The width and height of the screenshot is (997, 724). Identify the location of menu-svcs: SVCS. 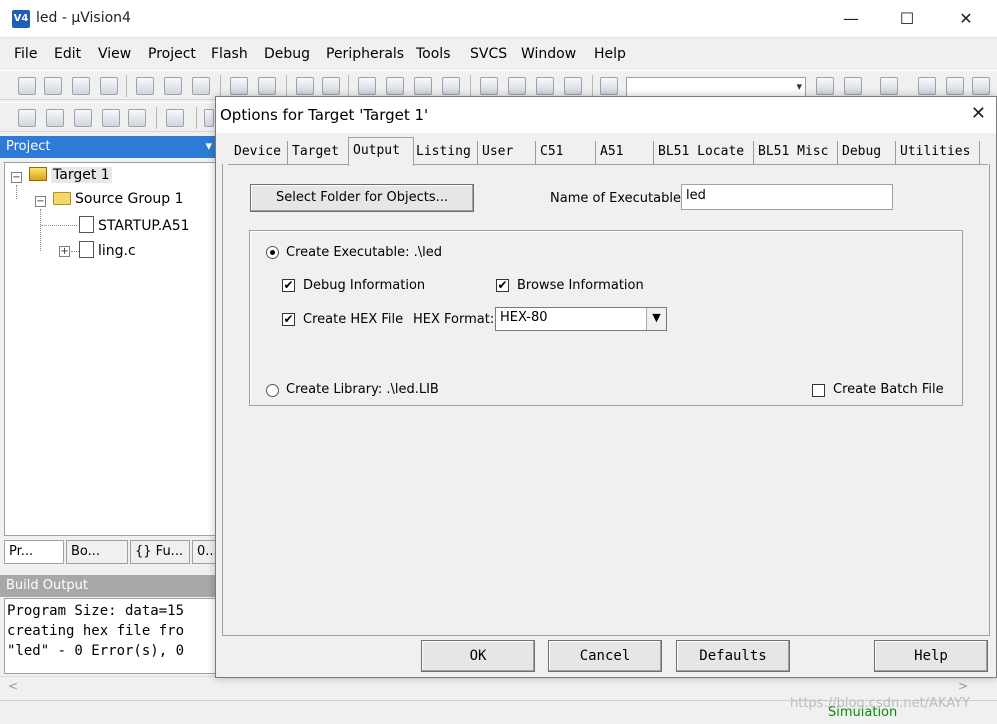
(488, 54).